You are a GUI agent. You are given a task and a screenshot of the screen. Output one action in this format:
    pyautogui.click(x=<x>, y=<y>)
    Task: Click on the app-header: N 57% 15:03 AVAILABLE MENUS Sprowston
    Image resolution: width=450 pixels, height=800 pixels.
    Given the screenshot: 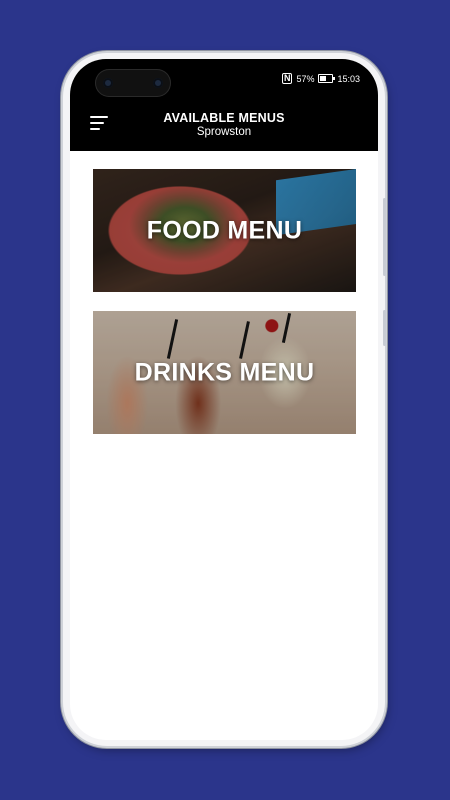 What is the action you would take?
    pyautogui.click(x=224, y=105)
    